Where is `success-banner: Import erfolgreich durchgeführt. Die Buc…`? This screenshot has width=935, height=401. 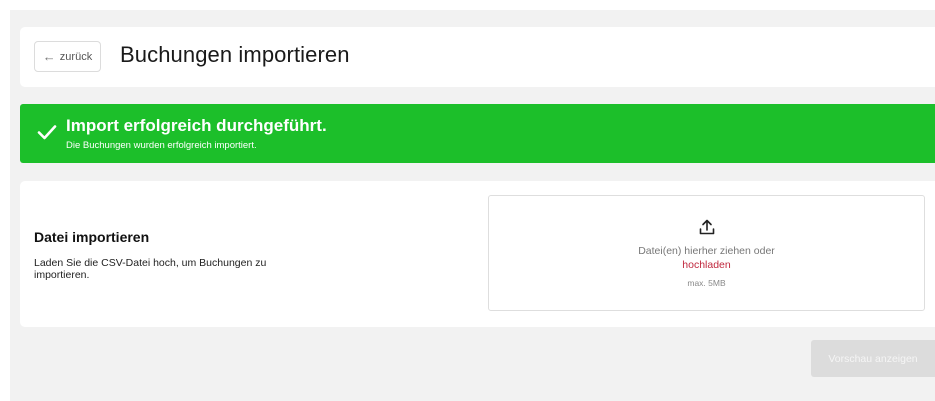
success-banner: Import erfolgreich durchgeführt. Die Buc… is located at coordinates (477, 133).